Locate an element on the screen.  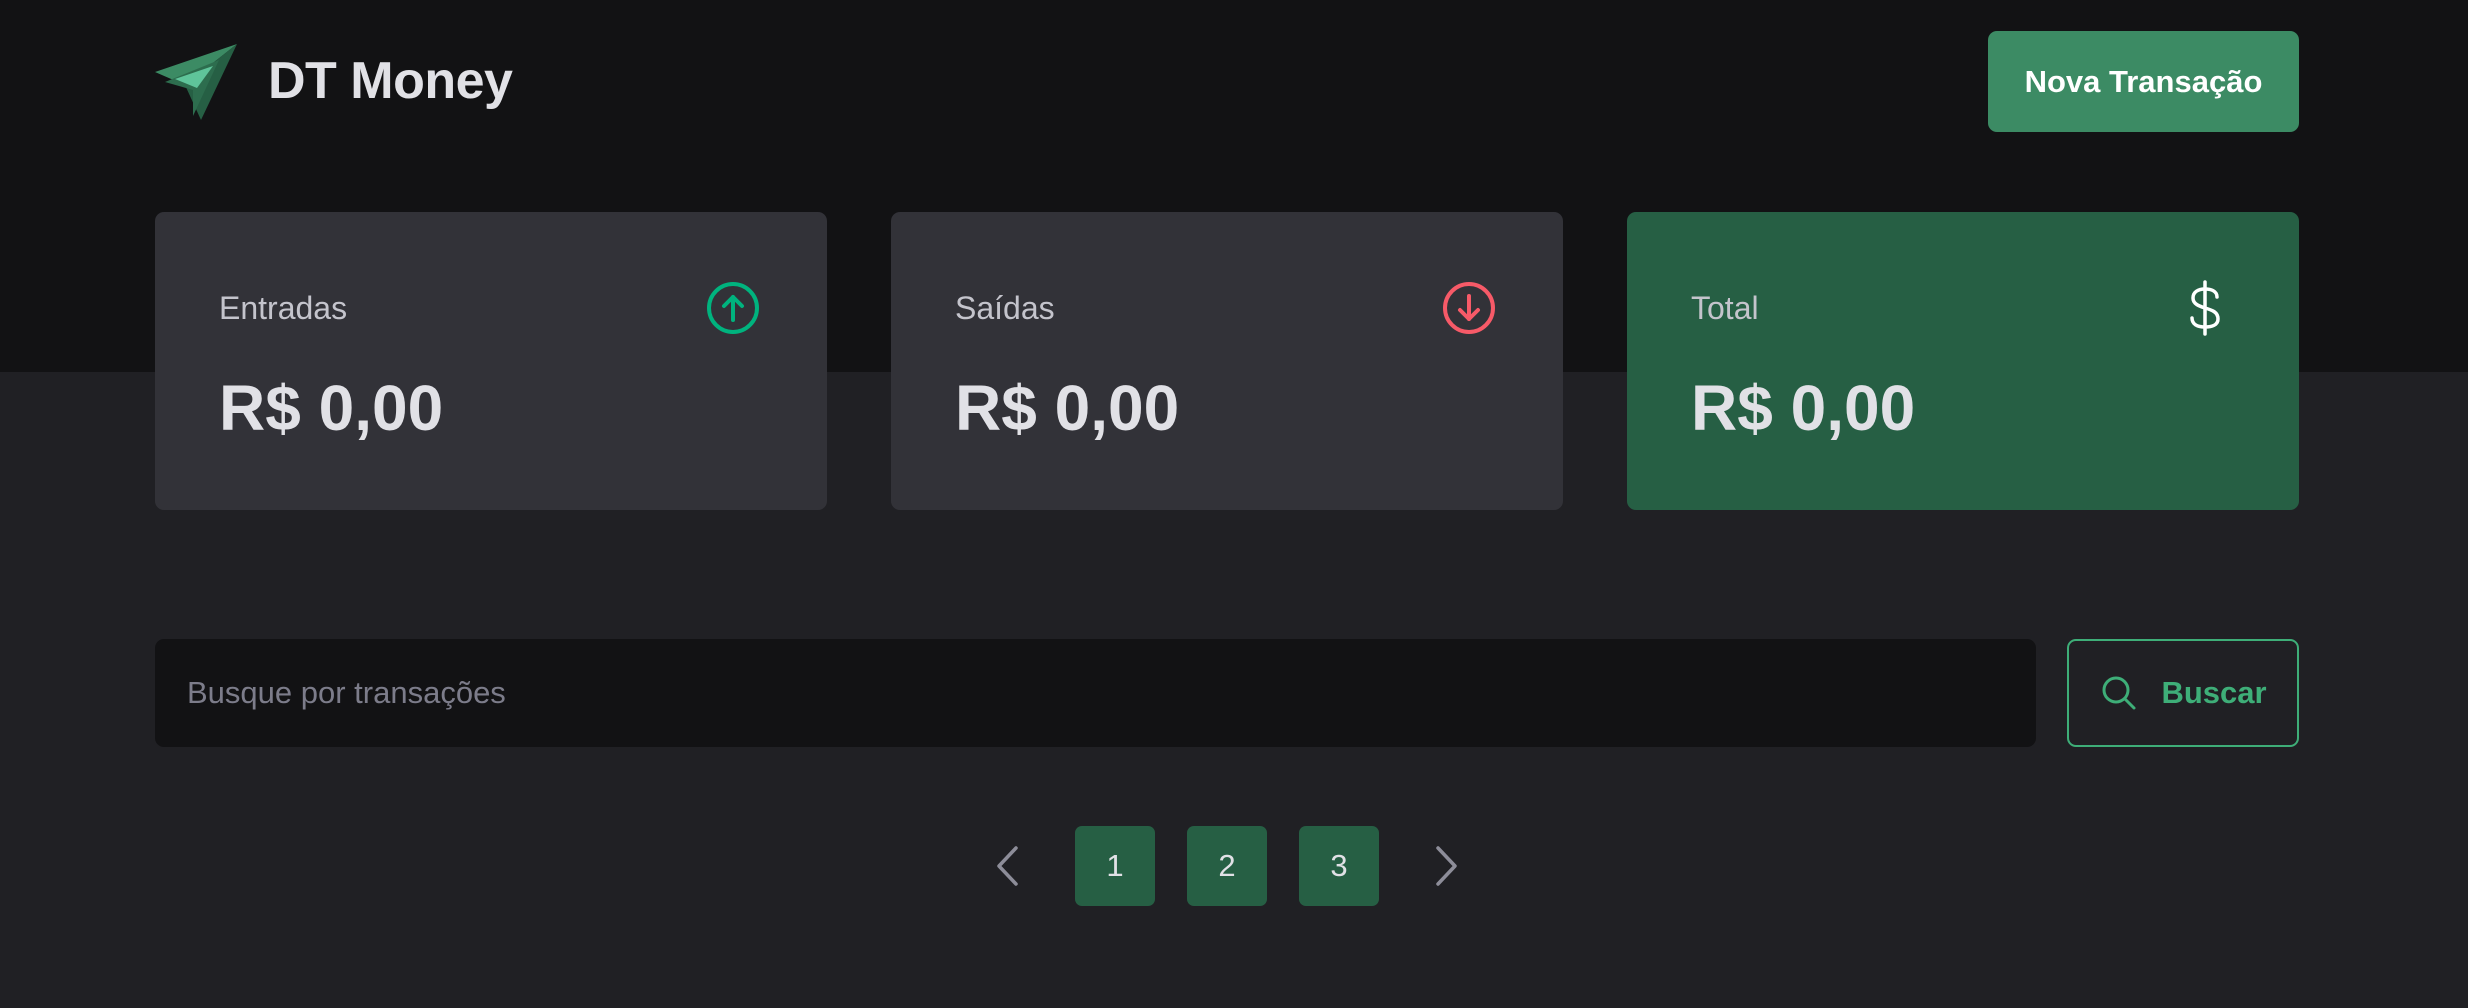
header: DT Money Nova Transação is located at coordinates (1227, 81).